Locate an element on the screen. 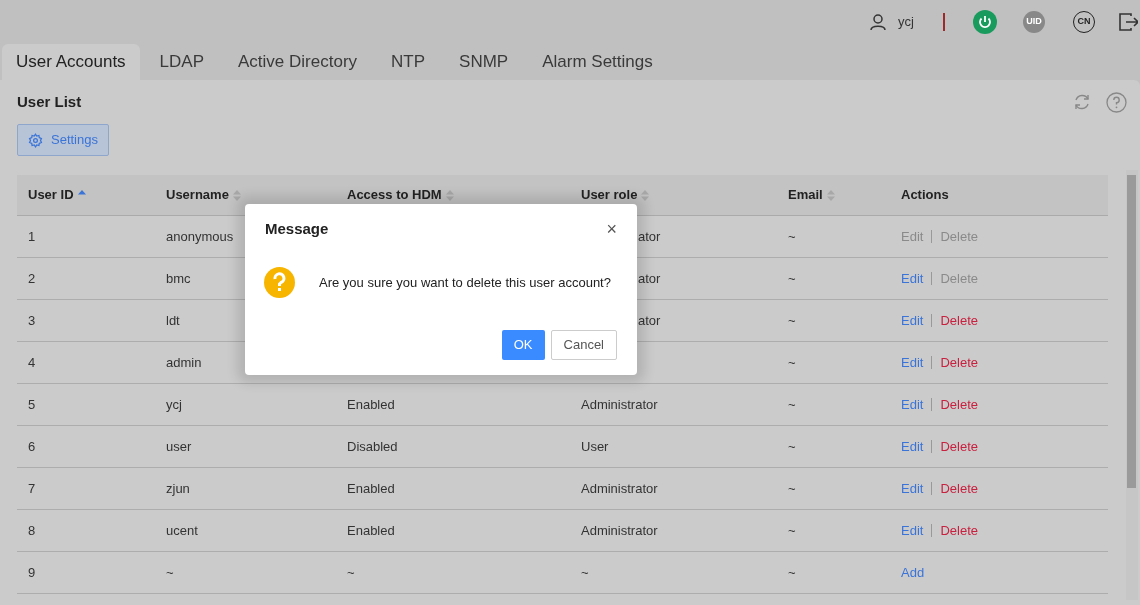  power-icon is located at coordinates (985, 22).